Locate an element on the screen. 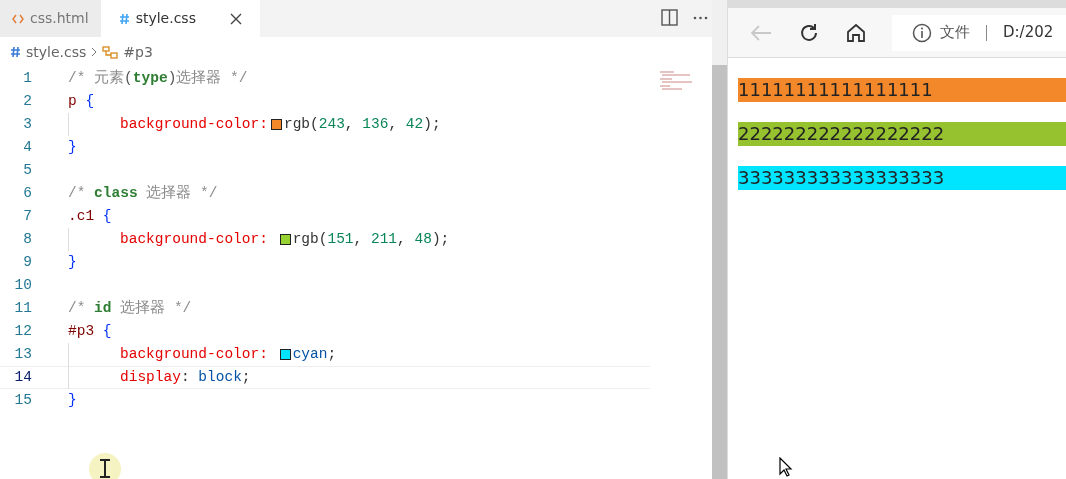  code-line: background-color: cyan; is located at coordinates (202, 354).